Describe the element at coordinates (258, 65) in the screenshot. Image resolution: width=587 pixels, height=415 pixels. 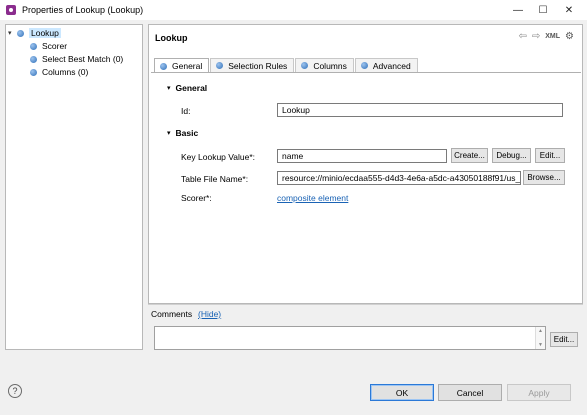
I see `tab-label: Selection Rules` at that location.